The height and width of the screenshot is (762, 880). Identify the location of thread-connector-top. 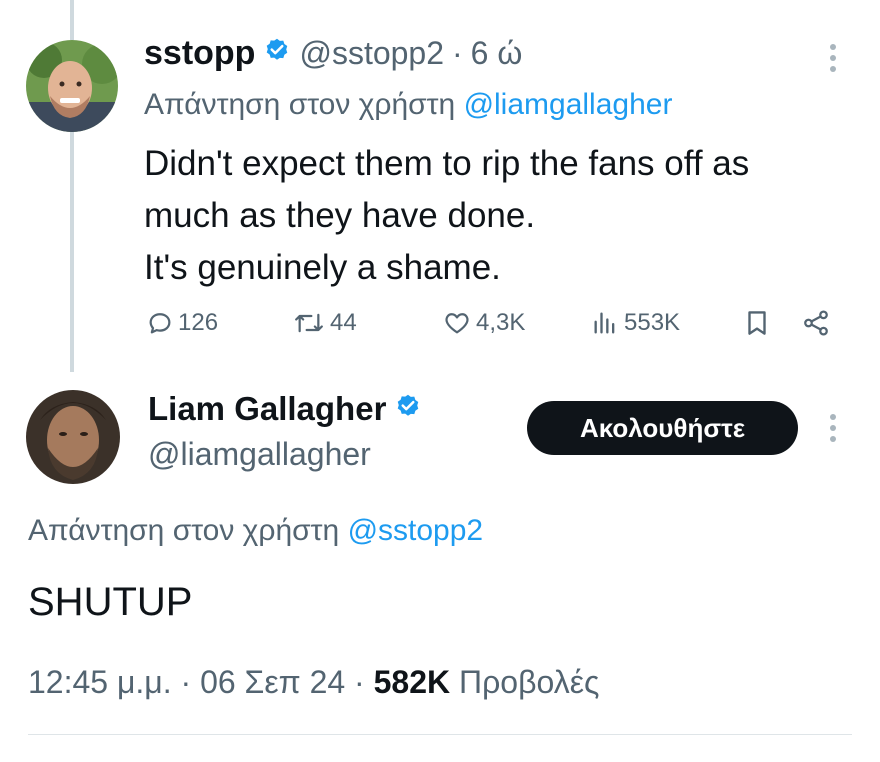
(72, 20).